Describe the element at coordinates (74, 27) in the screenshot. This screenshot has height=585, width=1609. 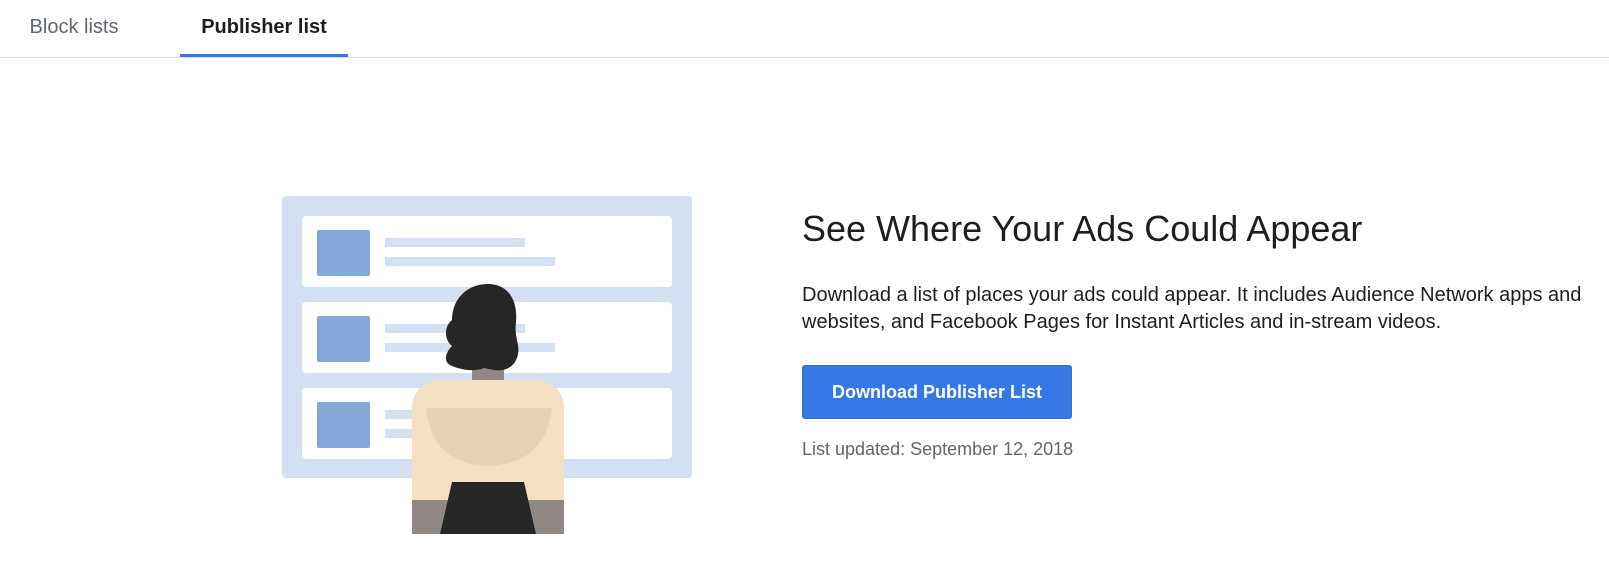
I see `tab-block-lists: Block lists` at that location.